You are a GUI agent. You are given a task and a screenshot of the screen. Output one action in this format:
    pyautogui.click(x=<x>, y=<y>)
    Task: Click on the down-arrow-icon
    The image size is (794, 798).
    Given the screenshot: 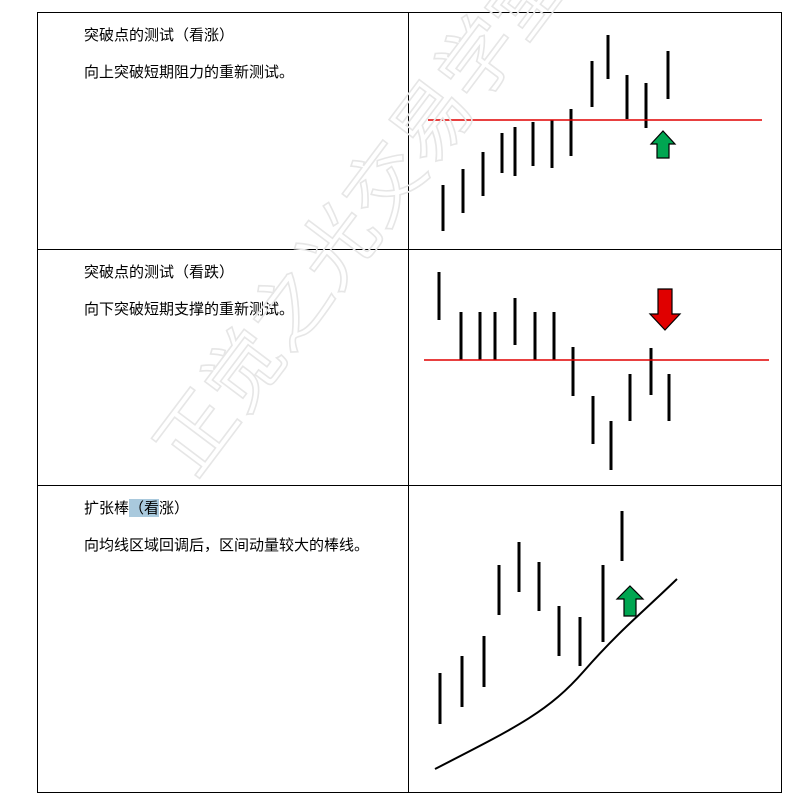 What is the action you would take?
    pyautogui.click(x=665, y=309)
    